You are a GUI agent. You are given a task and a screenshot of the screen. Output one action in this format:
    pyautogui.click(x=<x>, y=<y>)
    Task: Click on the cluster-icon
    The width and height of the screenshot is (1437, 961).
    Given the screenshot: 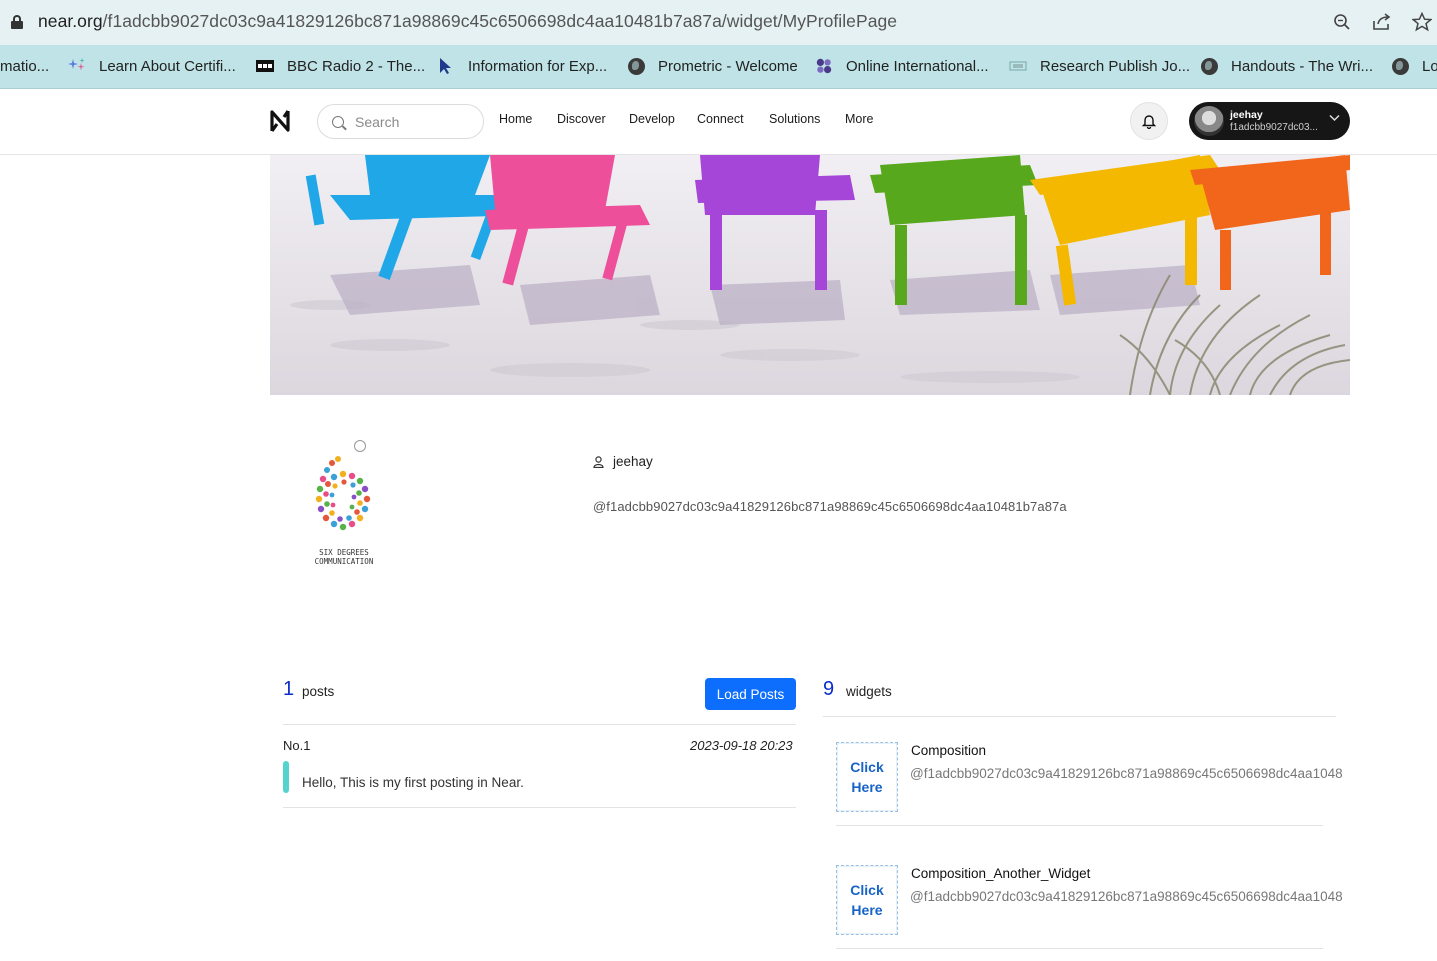 What is the action you would take?
    pyautogui.click(x=824, y=66)
    